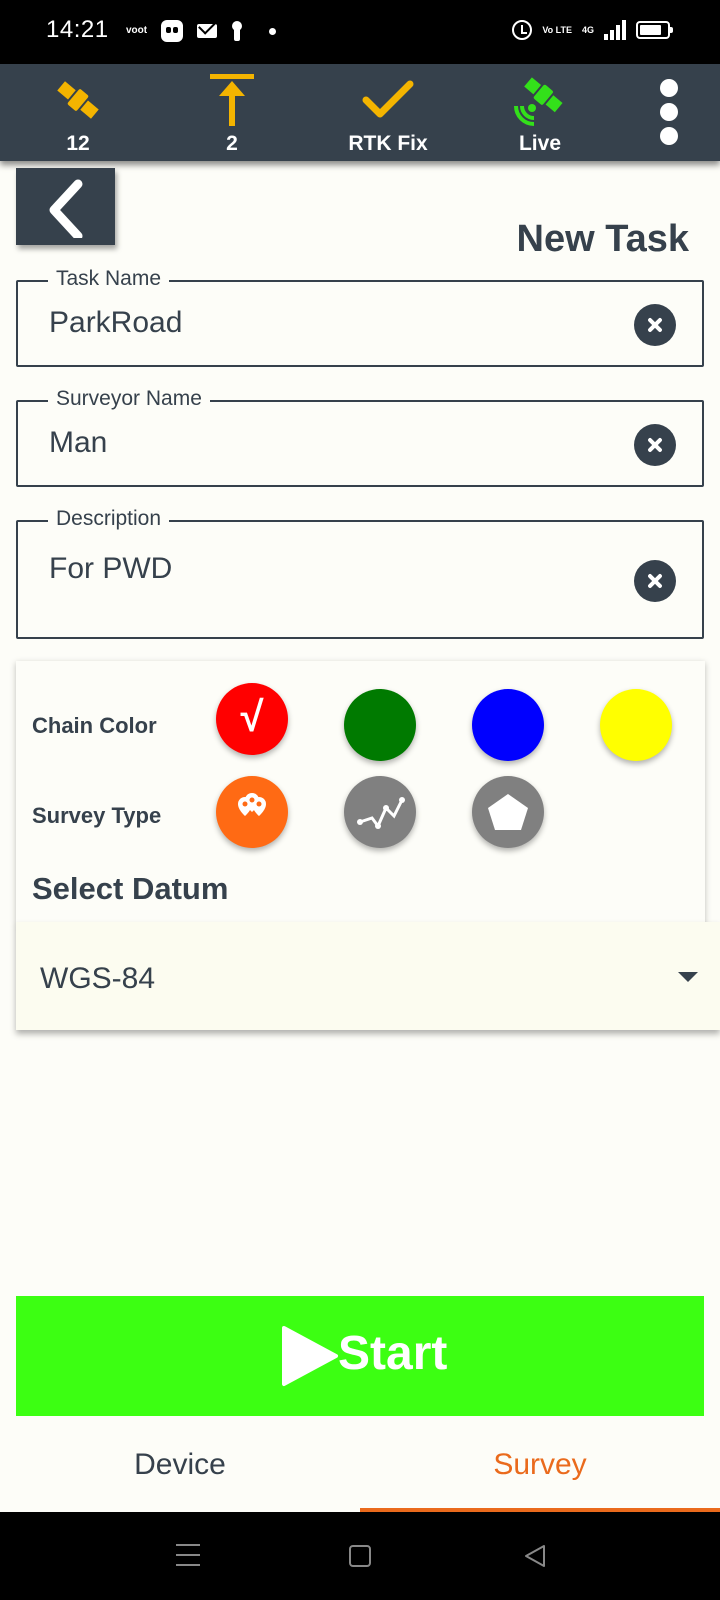 The height and width of the screenshot is (1600, 720). I want to click on description-input: For PWD, so click(110, 569).